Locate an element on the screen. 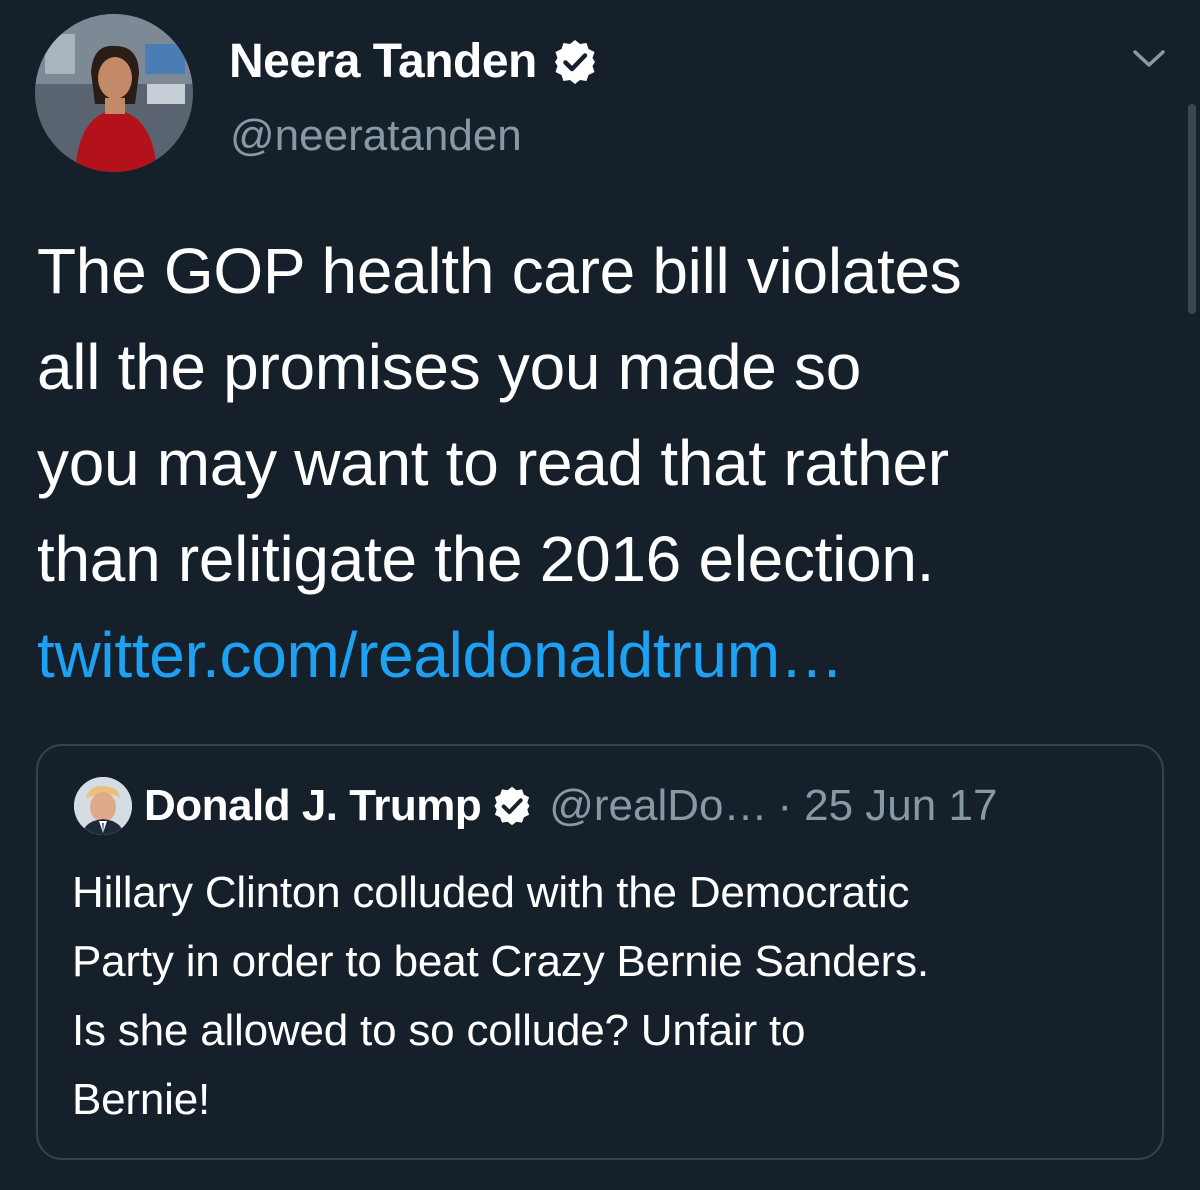 Image resolution: width=1200 pixels, height=1190 pixels. author-name: Neera Tanden is located at coordinates (383, 62).